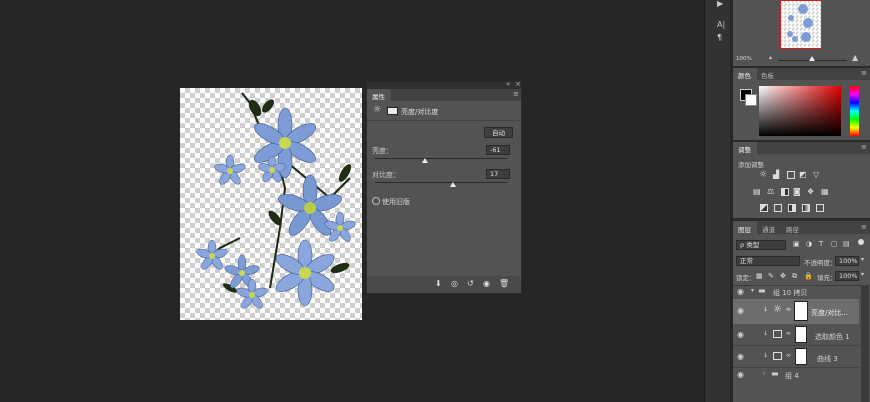  Describe the element at coordinates (444, 120) in the screenshot. I see `header-divider` at that location.